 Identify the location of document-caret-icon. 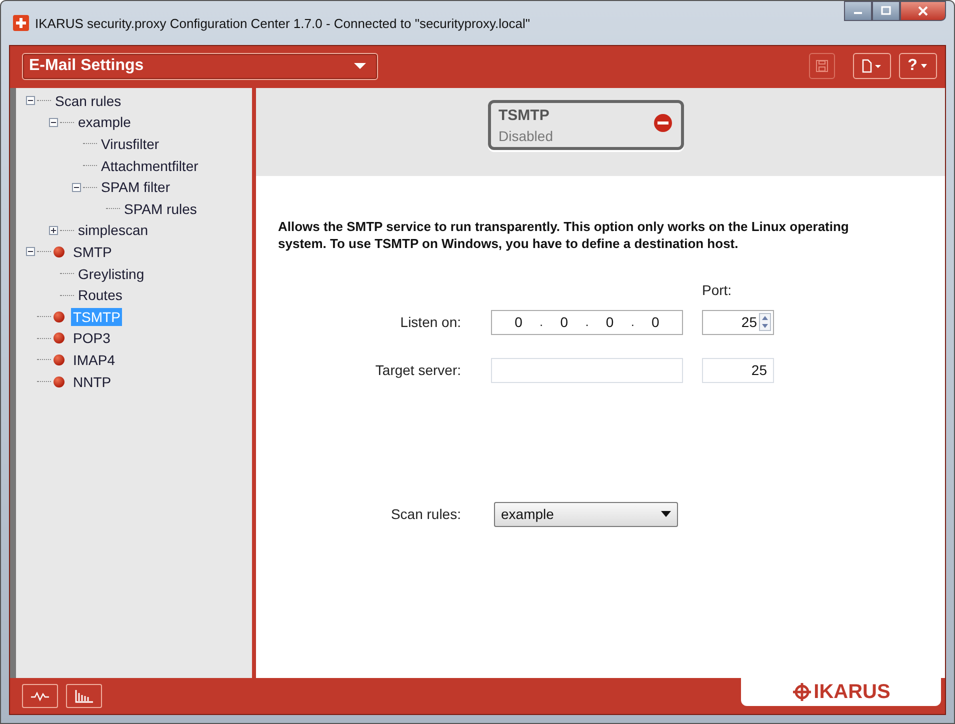
(872, 66).